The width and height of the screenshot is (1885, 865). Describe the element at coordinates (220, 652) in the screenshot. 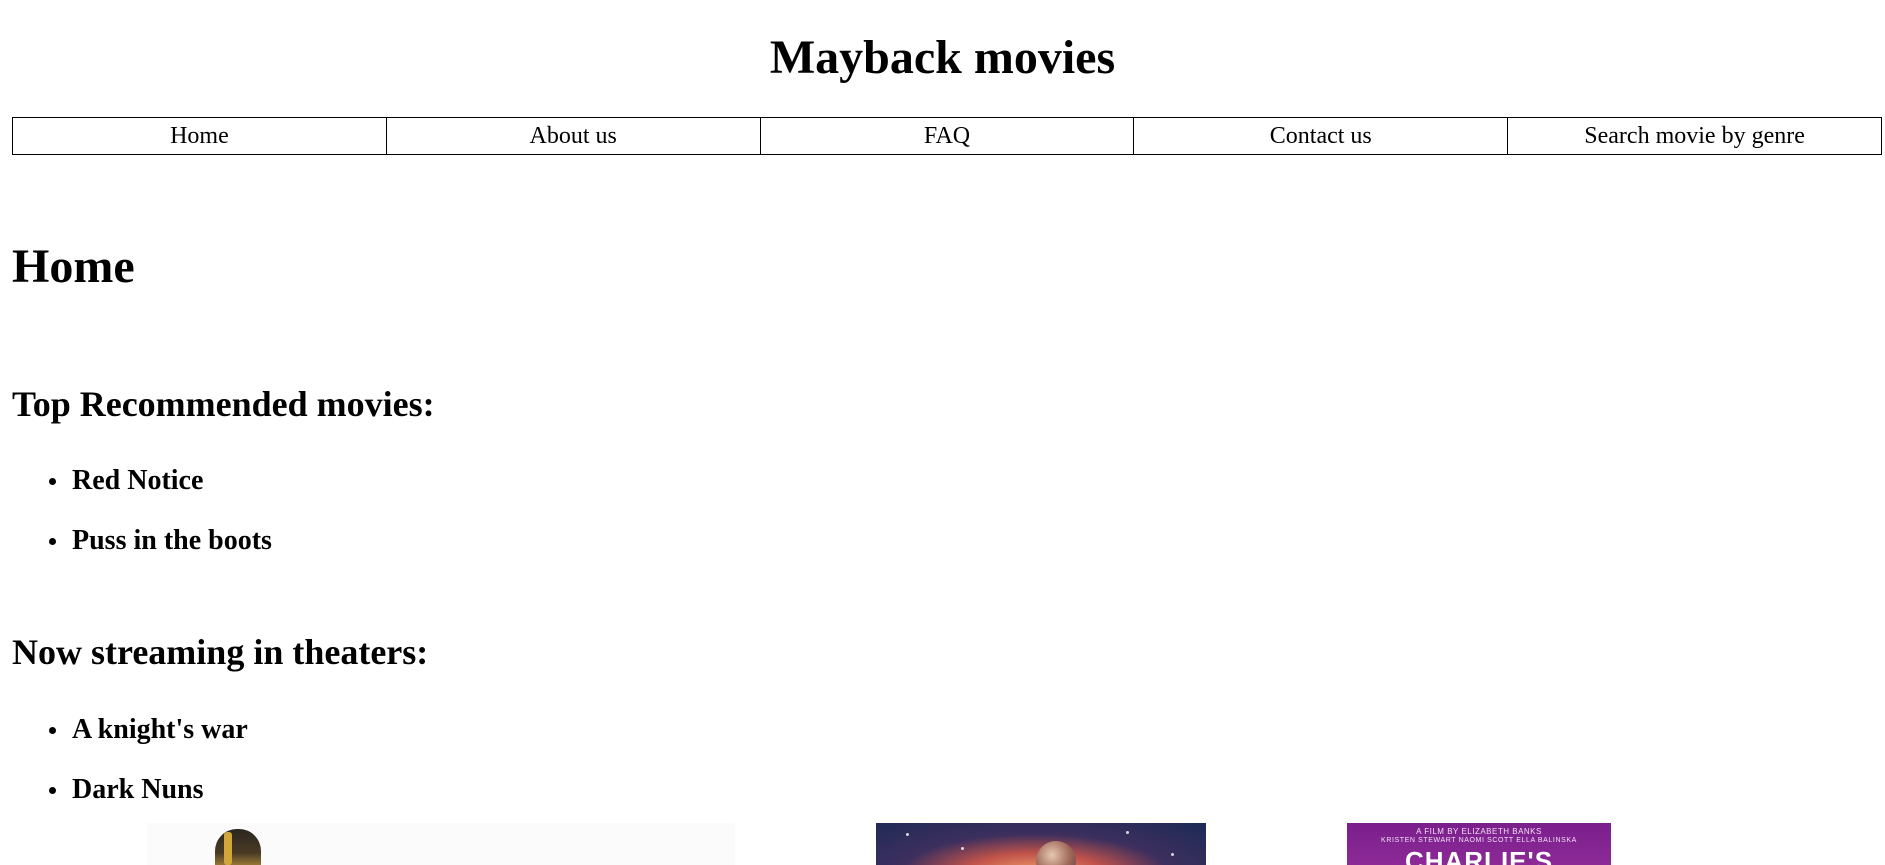

I see `now-streaming-heading: Now streaming in theaters:` at that location.